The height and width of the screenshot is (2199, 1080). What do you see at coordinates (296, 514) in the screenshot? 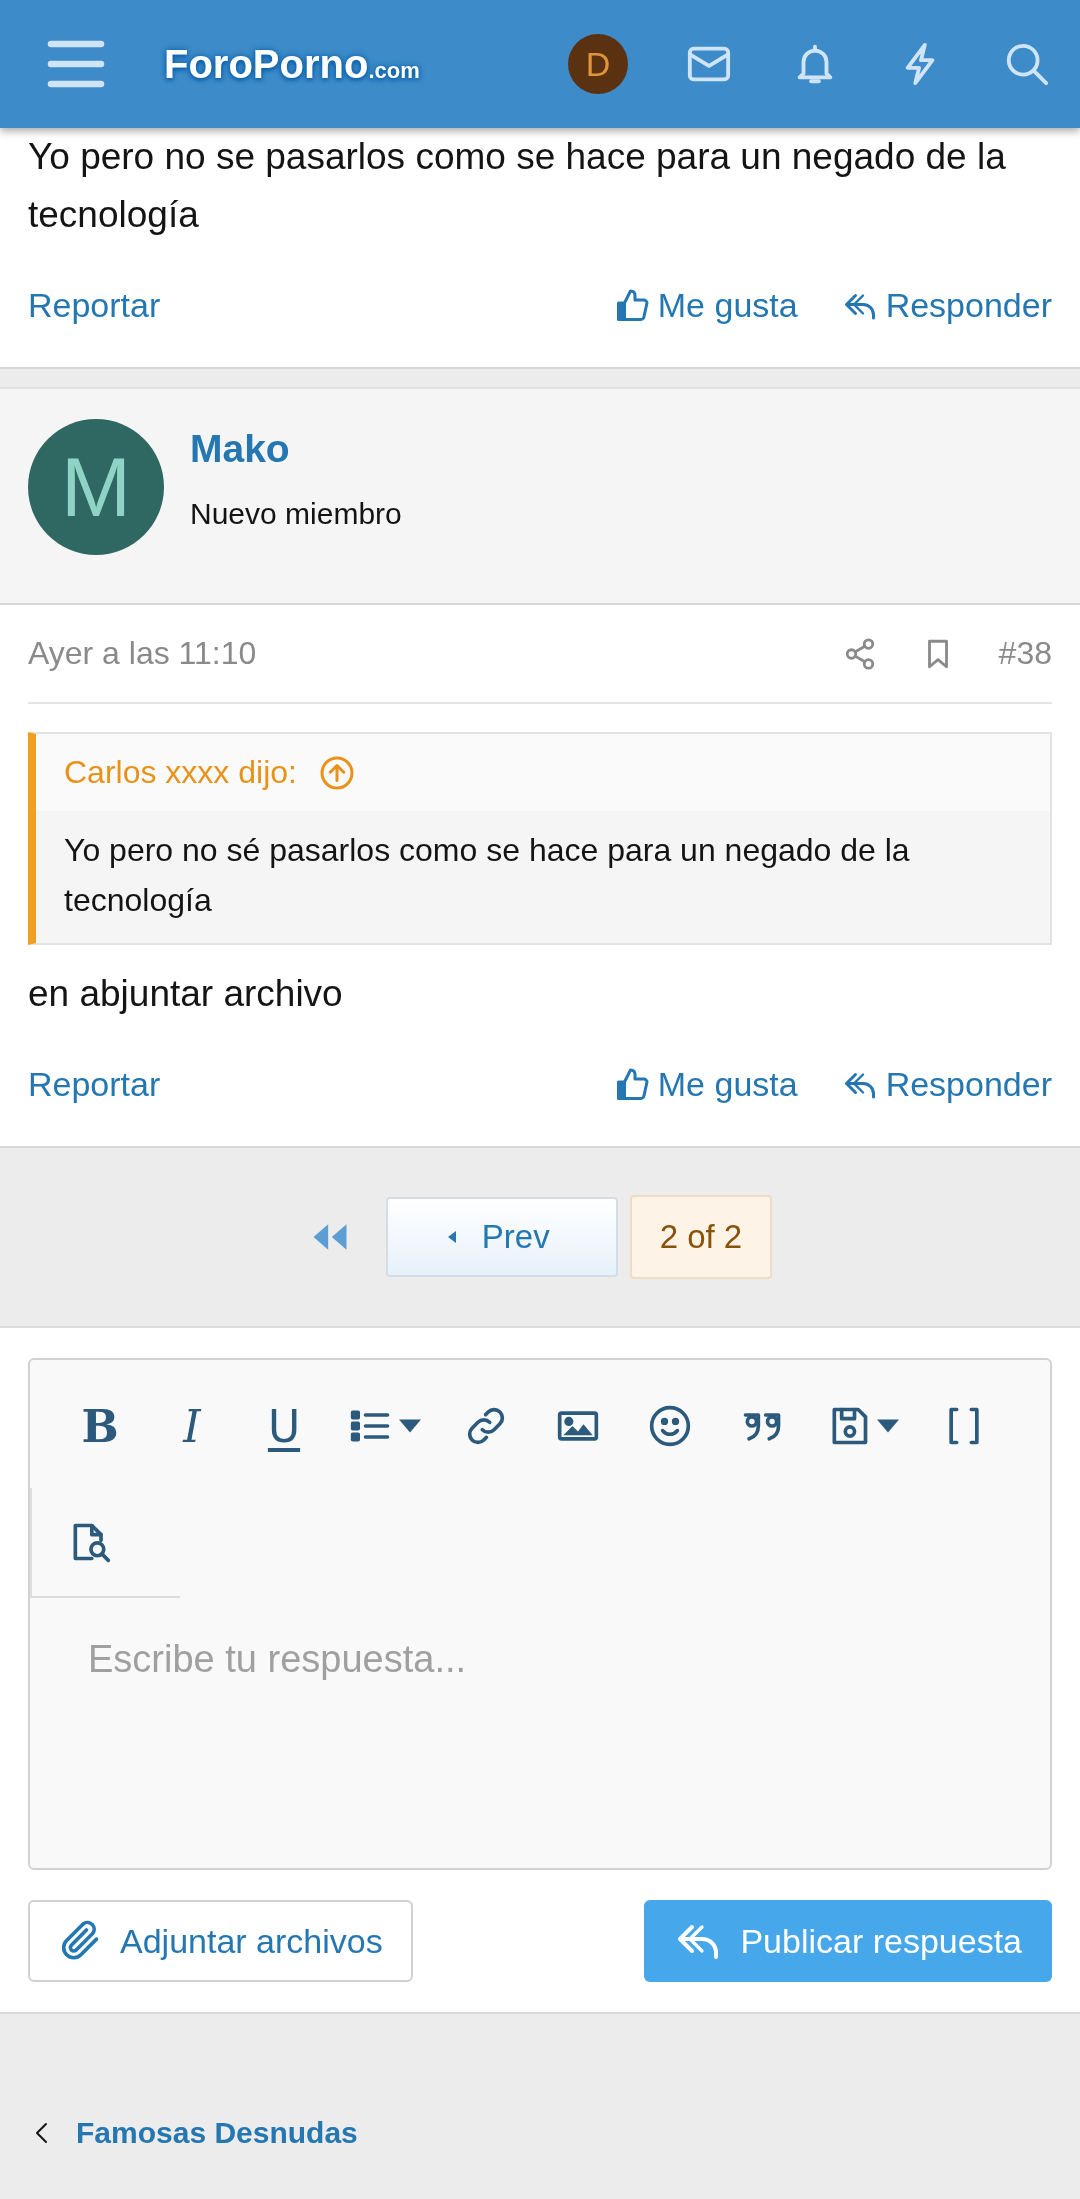
I see `user-title: Nuevo miembro` at bounding box center [296, 514].